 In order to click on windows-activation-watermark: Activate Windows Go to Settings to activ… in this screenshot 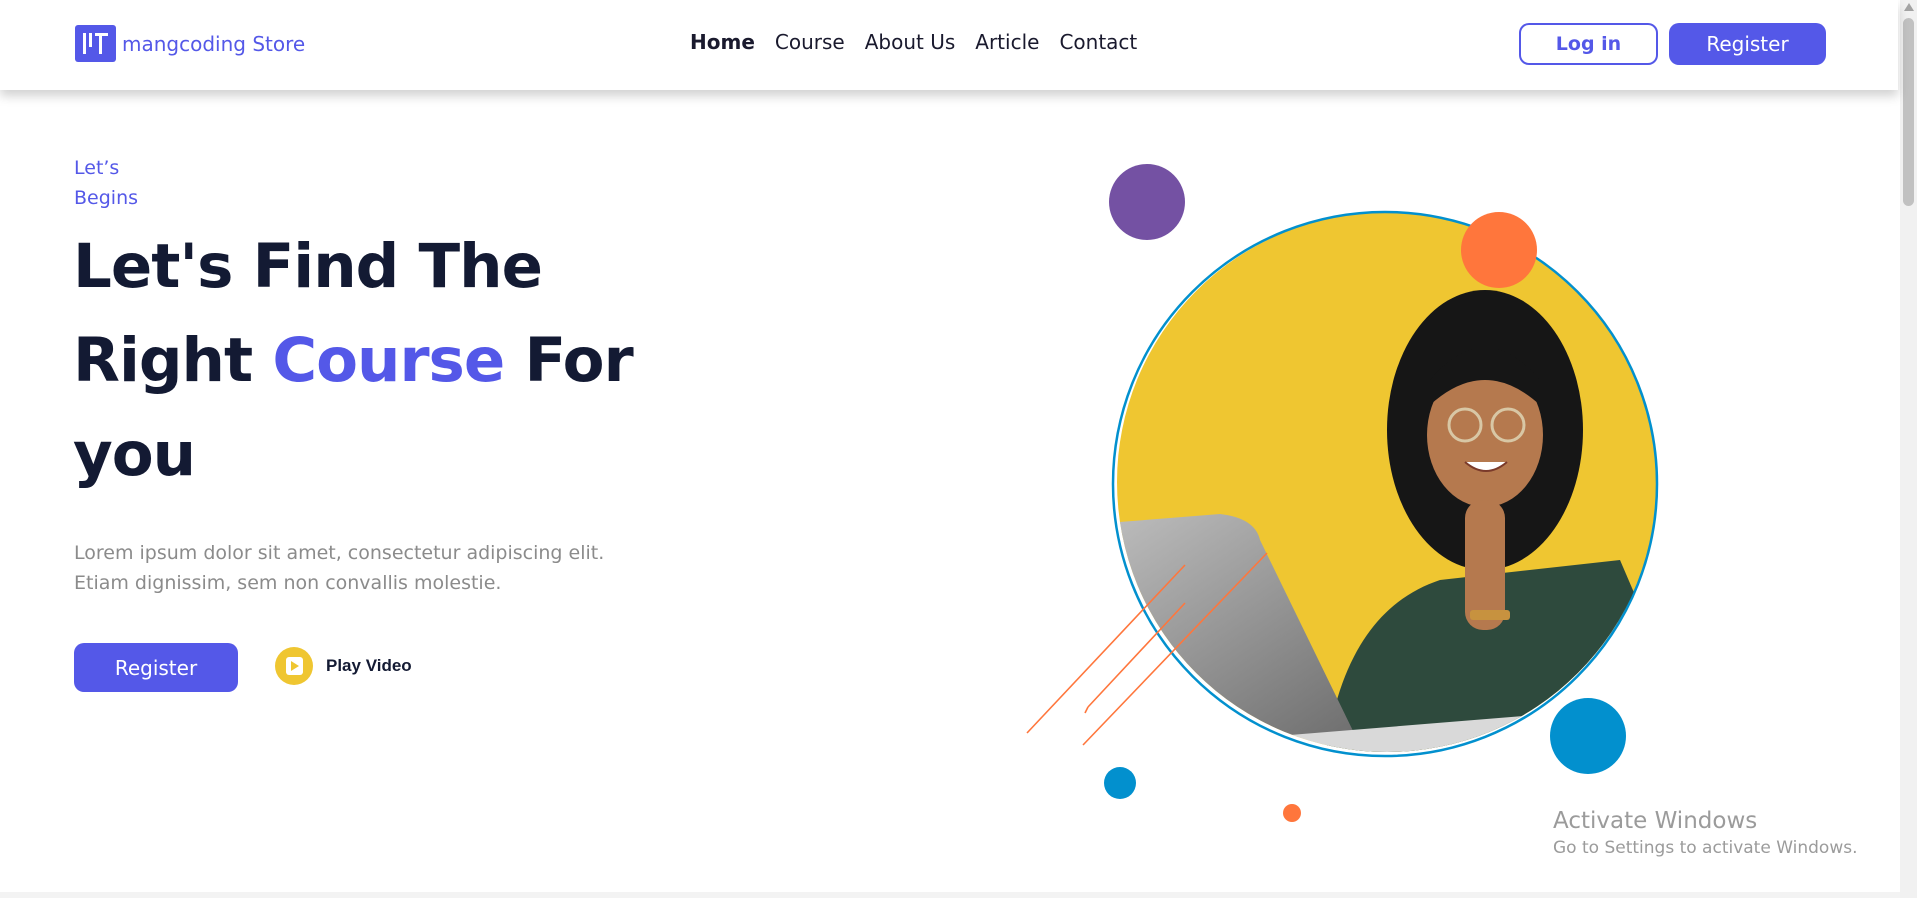, I will do `click(1705, 833)`.